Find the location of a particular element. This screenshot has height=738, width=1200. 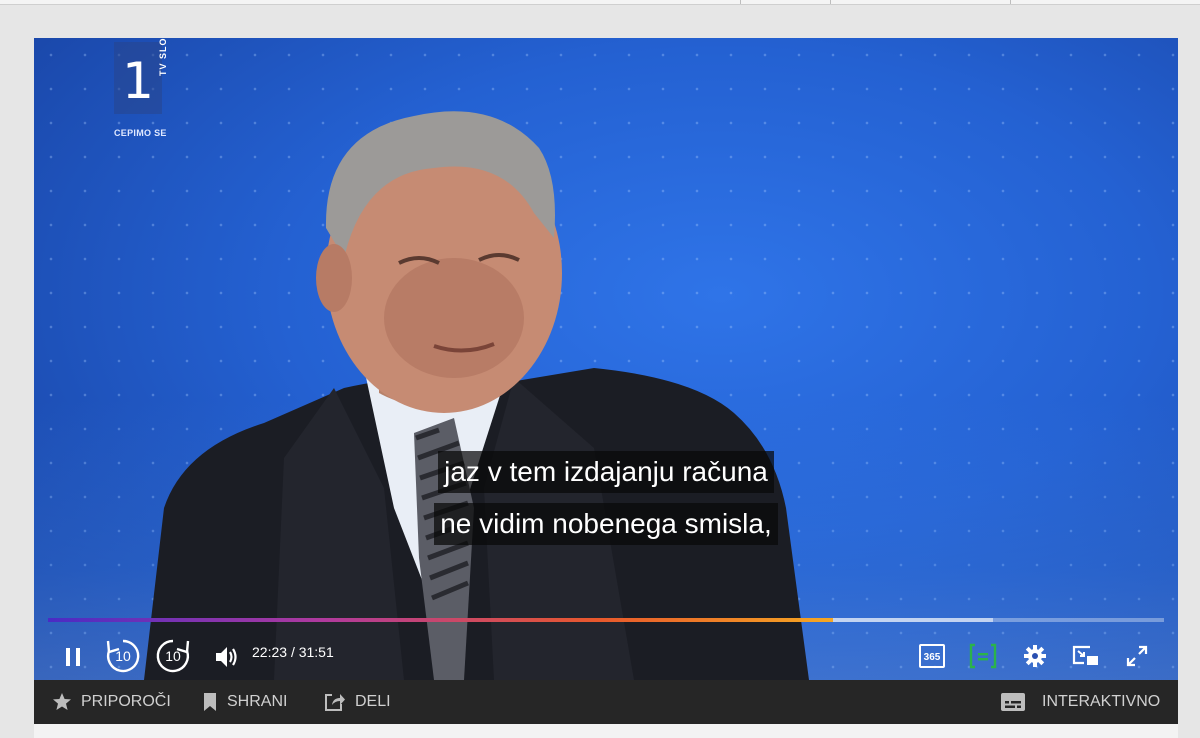

badge-365-label: 365 is located at coordinates (932, 657).